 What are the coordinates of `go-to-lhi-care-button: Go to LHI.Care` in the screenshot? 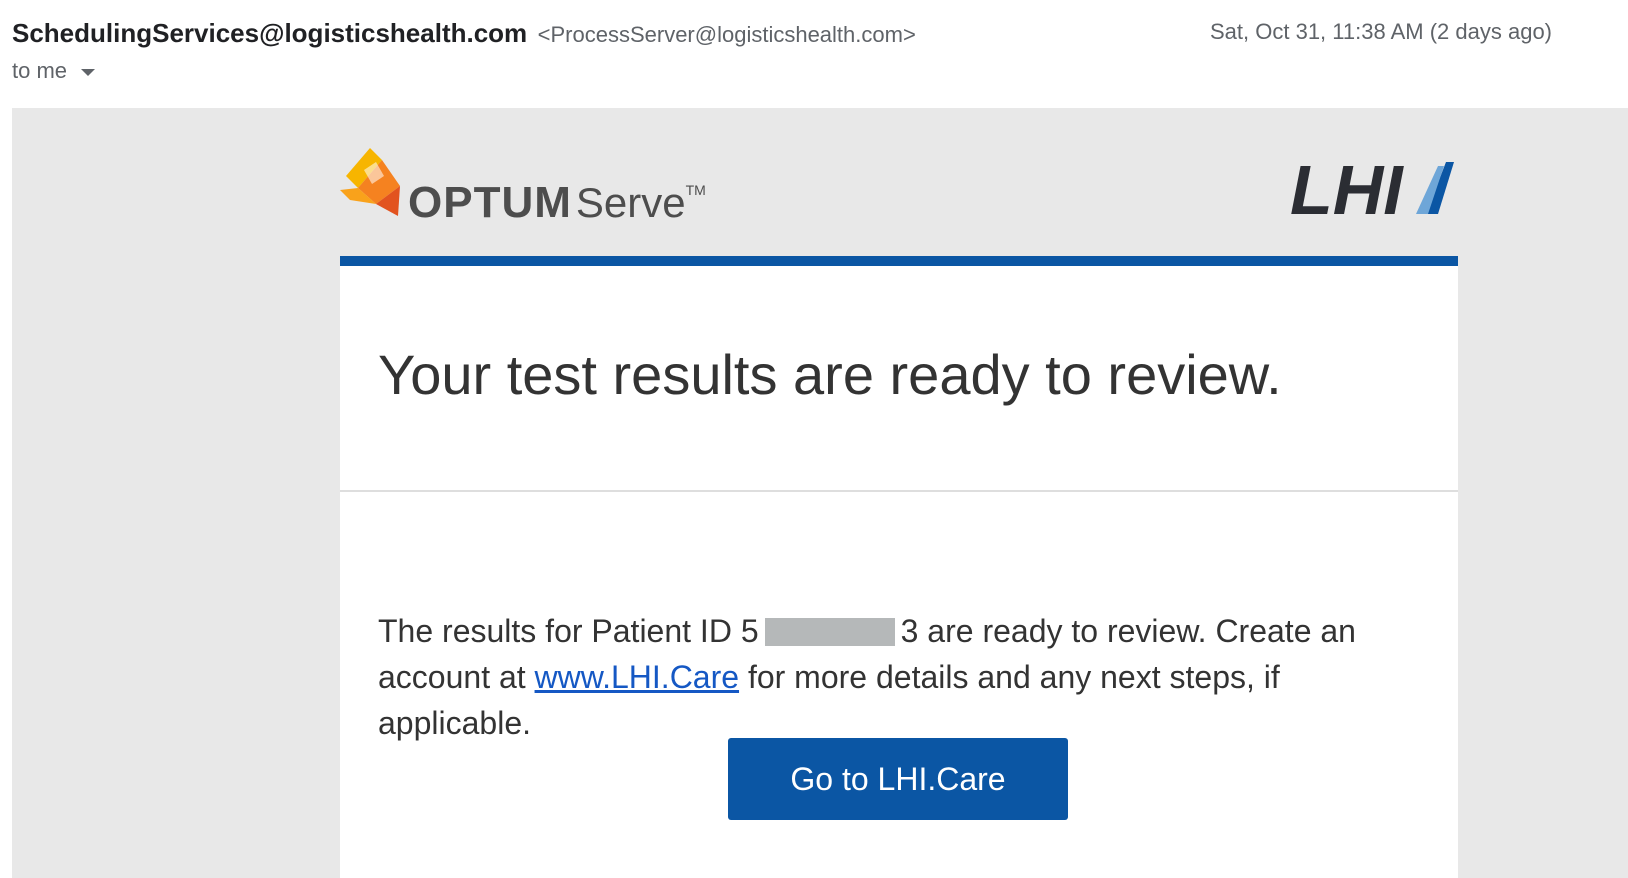 It's located at (898, 779).